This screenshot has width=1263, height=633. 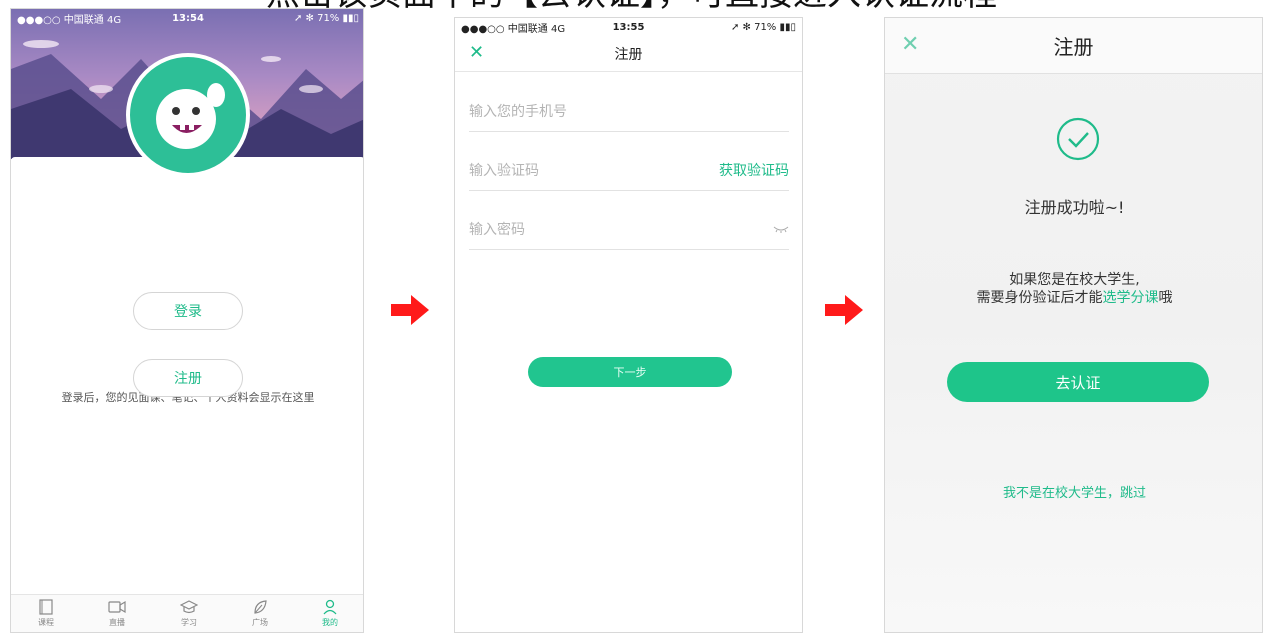 I want to click on book-icon, so click(x=46, y=607).